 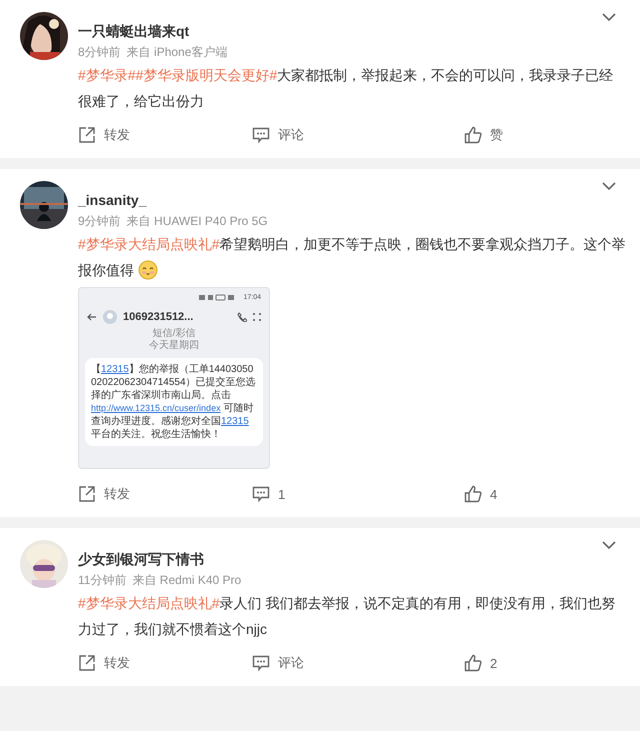 What do you see at coordinates (99, 52) in the screenshot?
I see `post-time: 8分钟前` at bounding box center [99, 52].